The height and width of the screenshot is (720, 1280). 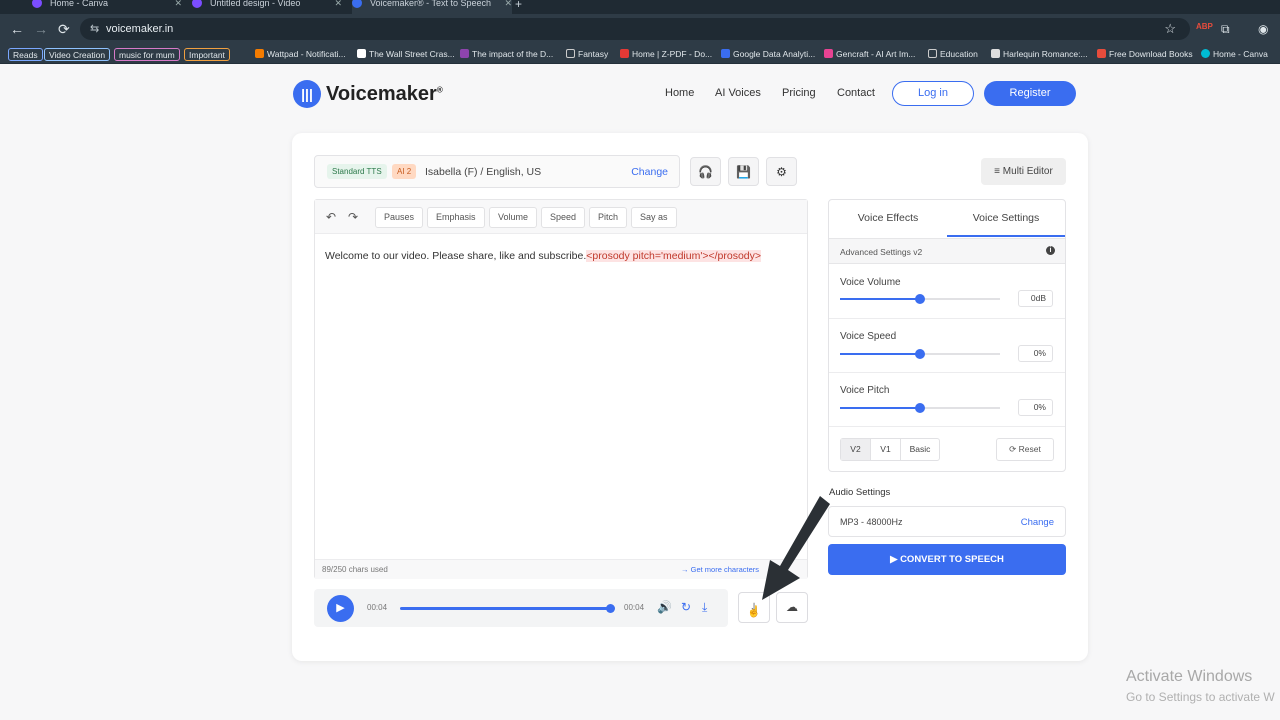 I want to click on change-audio-format-link: Change, so click(x=1037, y=522).